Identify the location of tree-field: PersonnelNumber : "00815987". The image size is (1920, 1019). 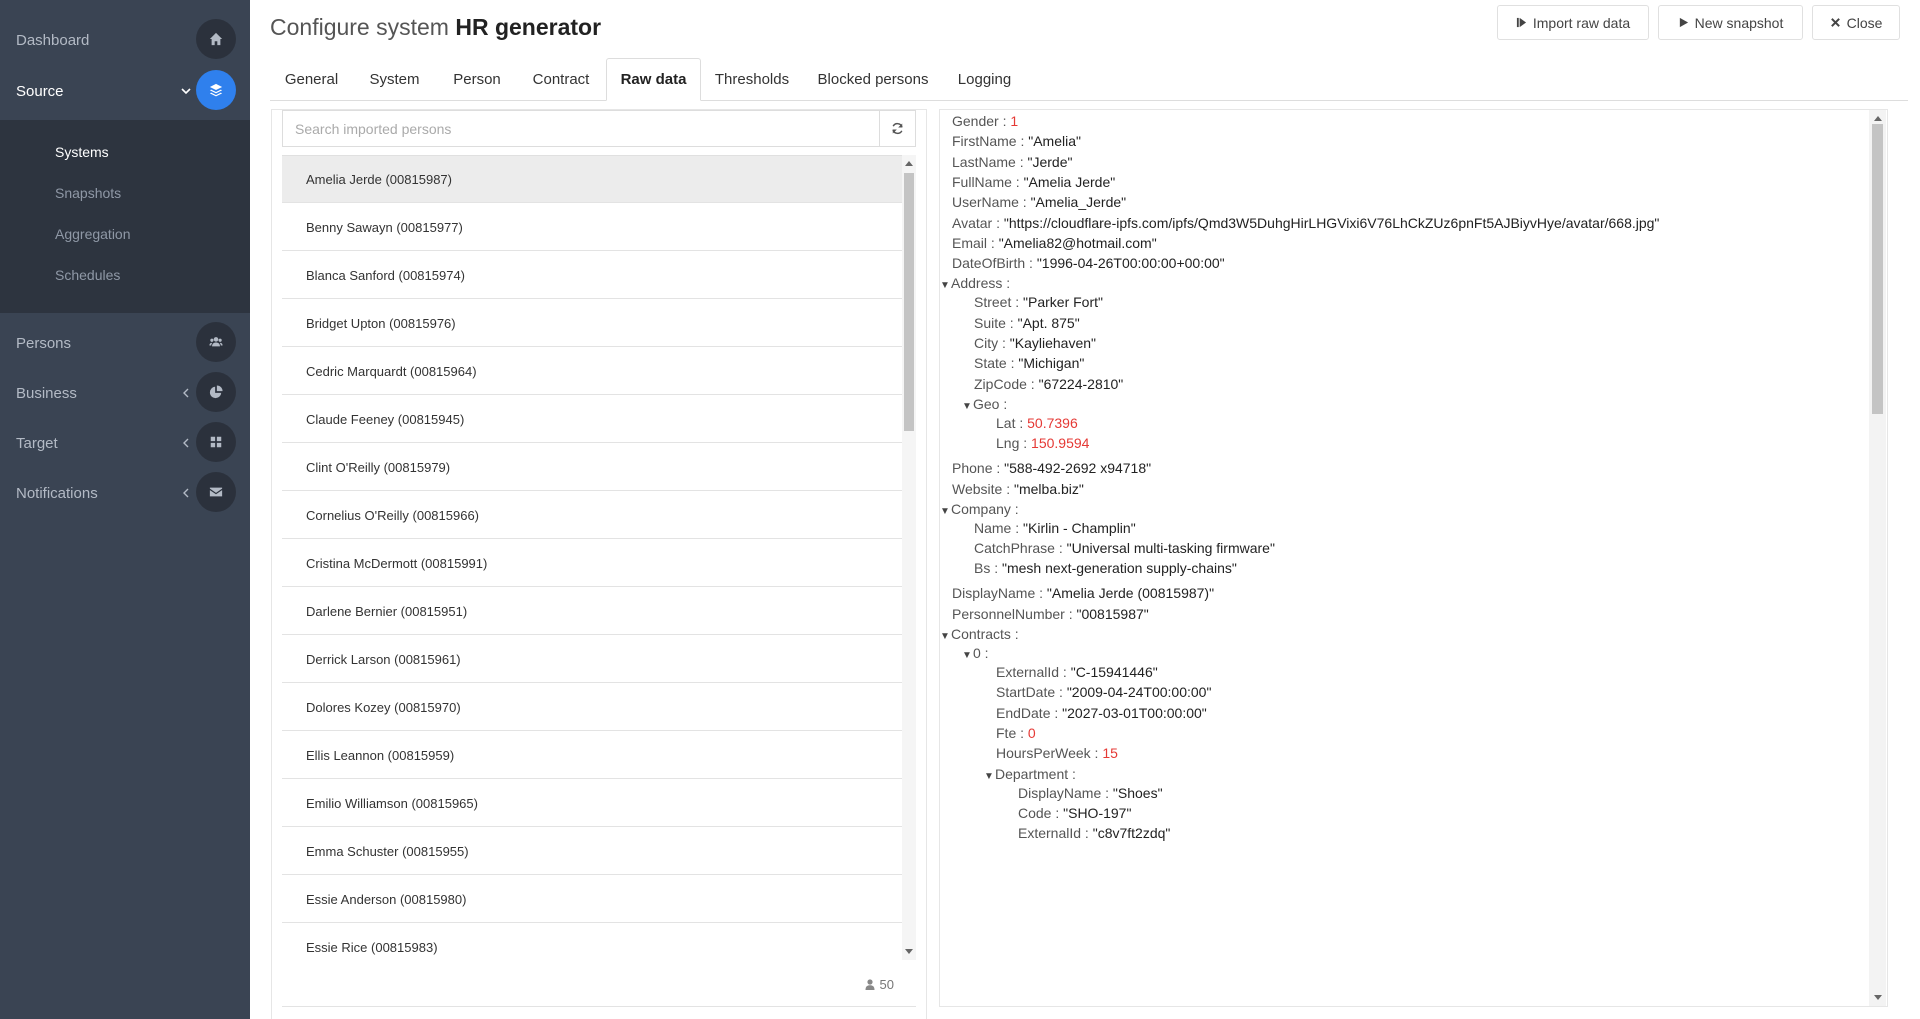
(1050, 614).